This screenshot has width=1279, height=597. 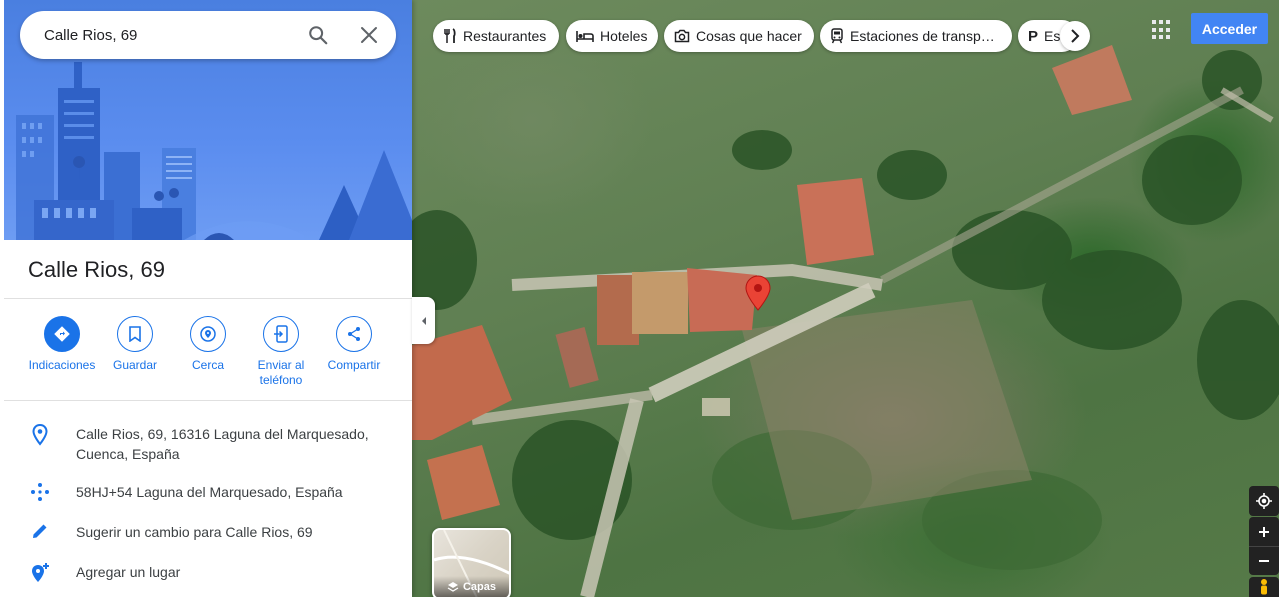 What do you see at coordinates (479, 587) in the screenshot?
I see `layers-label: Capas` at bounding box center [479, 587].